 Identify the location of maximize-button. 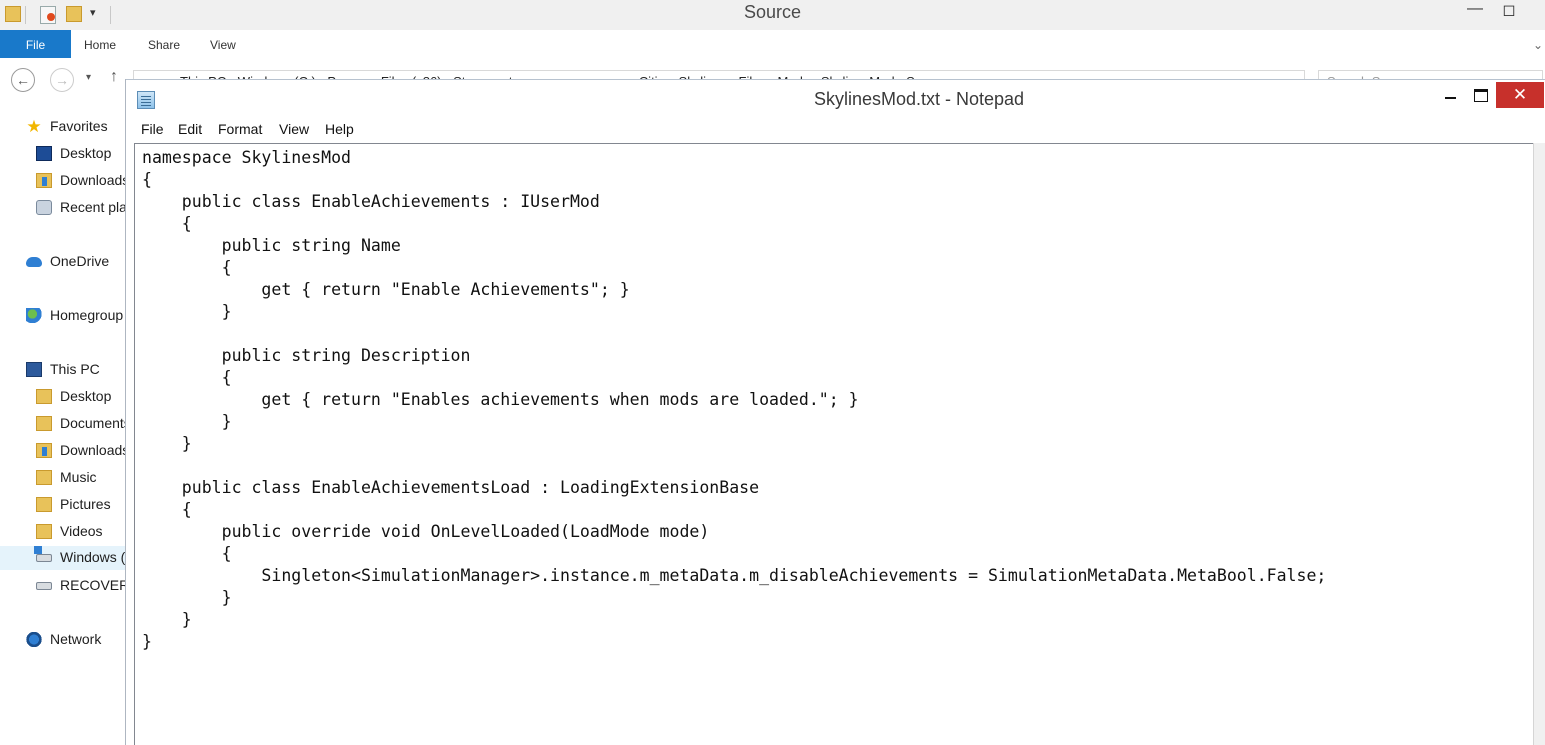
(1481, 95).